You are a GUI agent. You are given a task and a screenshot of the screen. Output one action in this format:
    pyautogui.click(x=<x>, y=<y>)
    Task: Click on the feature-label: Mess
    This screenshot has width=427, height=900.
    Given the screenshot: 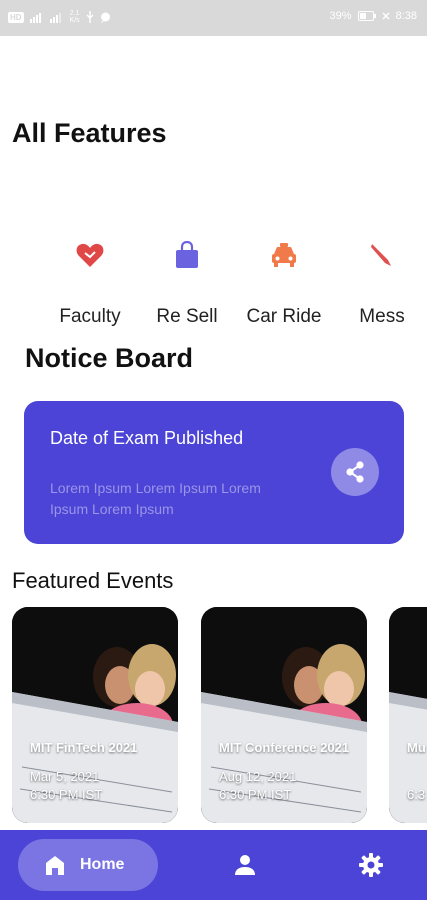 What is the action you would take?
    pyautogui.click(x=382, y=316)
    